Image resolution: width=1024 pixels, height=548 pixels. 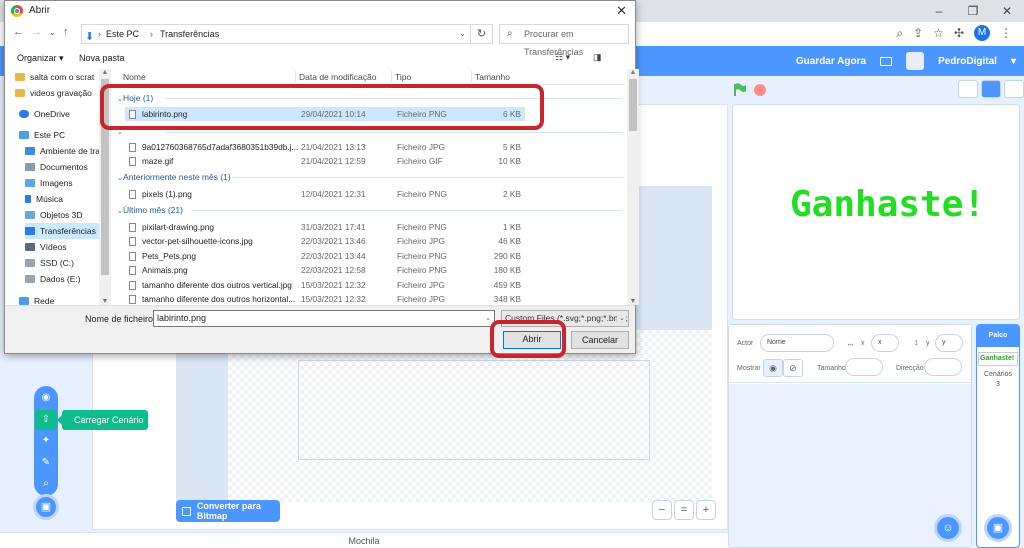 What do you see at coordinates (333, 194) in the screenshot?
I see `file-date: 12/04/2021 12:31` at bounding box center [333, 194].